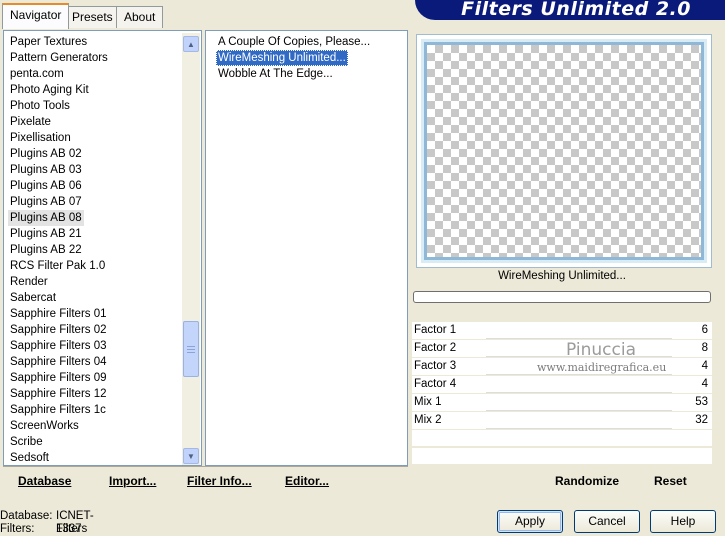  What do you see at coordinates (428, 420) in the screenshot?
I see `param-label: Mix 2` at bounding box center [428, 420].